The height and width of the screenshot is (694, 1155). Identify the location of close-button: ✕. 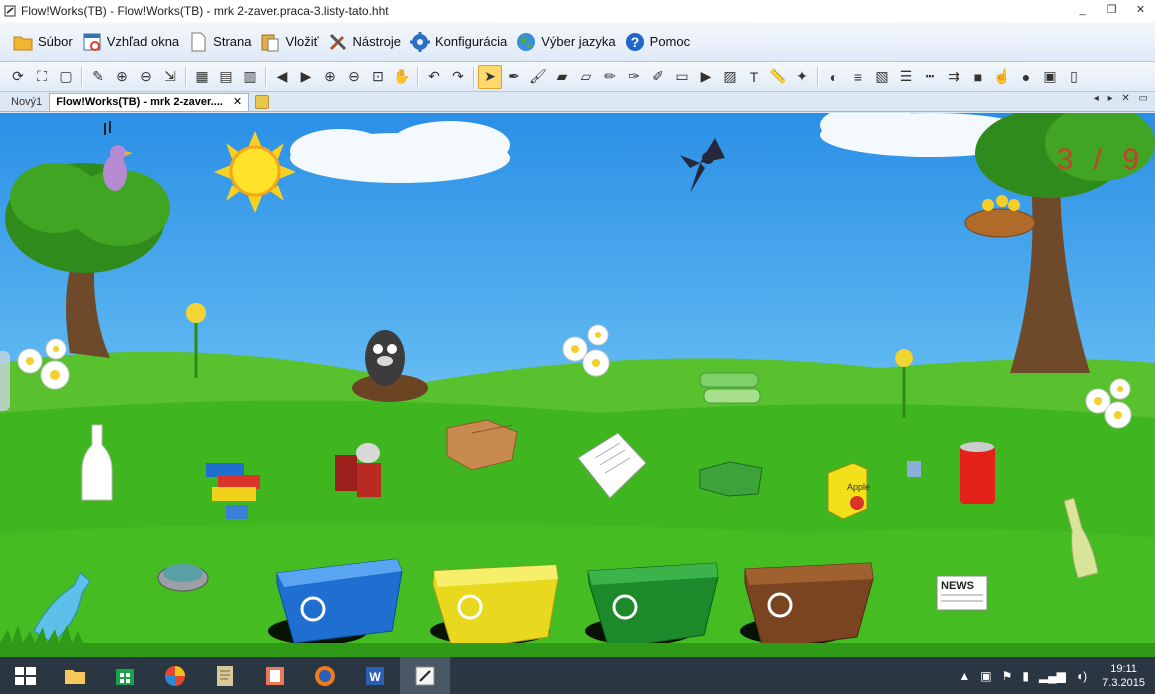
(1140, 11).